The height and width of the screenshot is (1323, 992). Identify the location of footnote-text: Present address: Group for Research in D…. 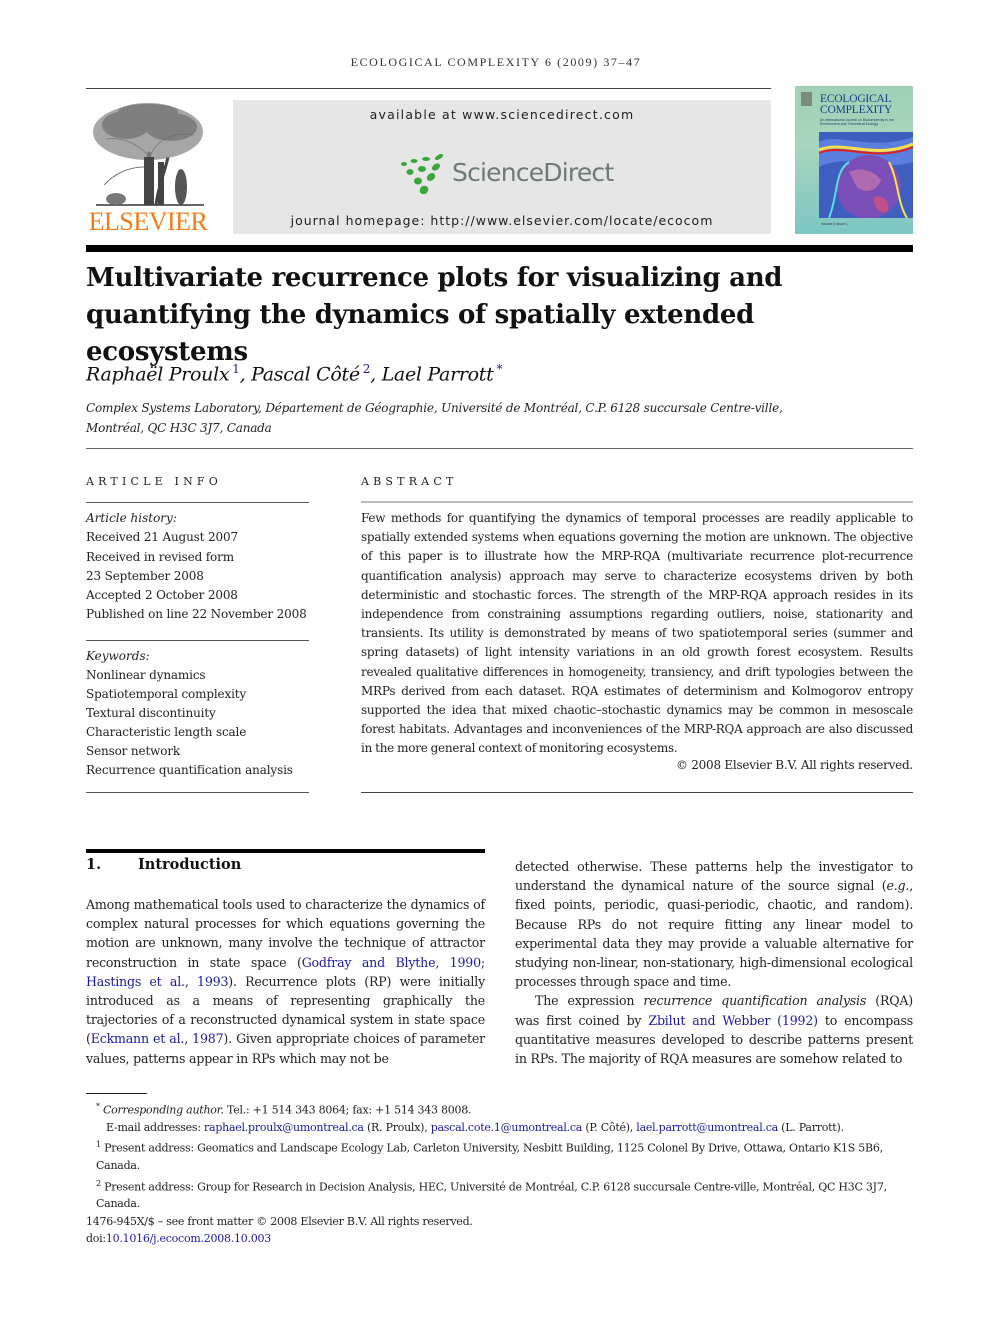
(491, 1195).